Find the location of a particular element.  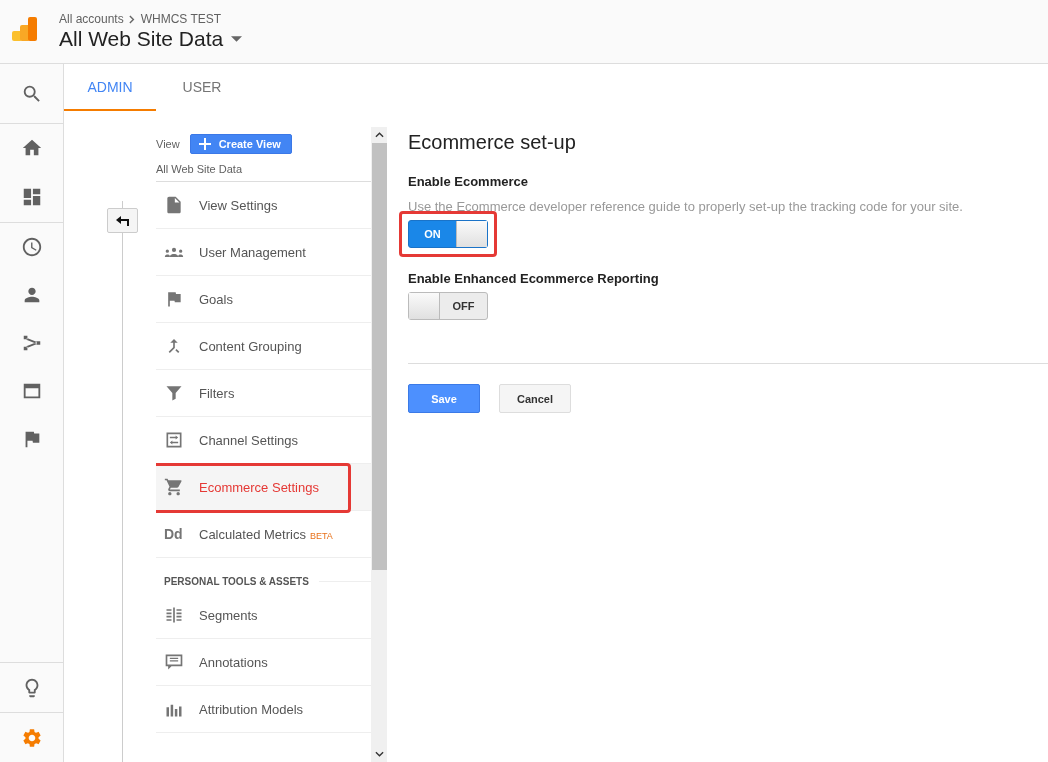

analytics-logo is located at coordinates (25, 29).